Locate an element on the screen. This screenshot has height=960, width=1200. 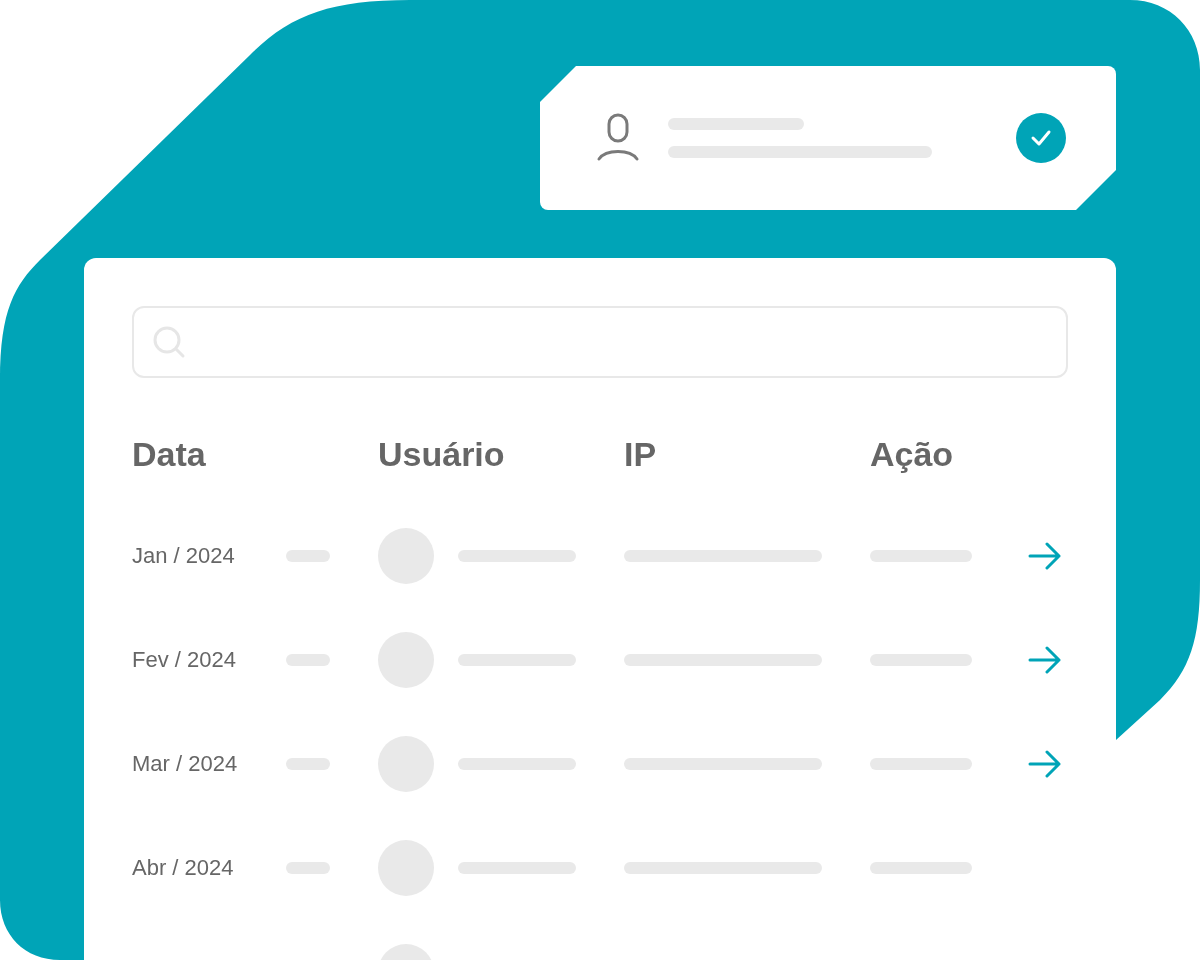
search-icon is located at coordinates (169, 342).